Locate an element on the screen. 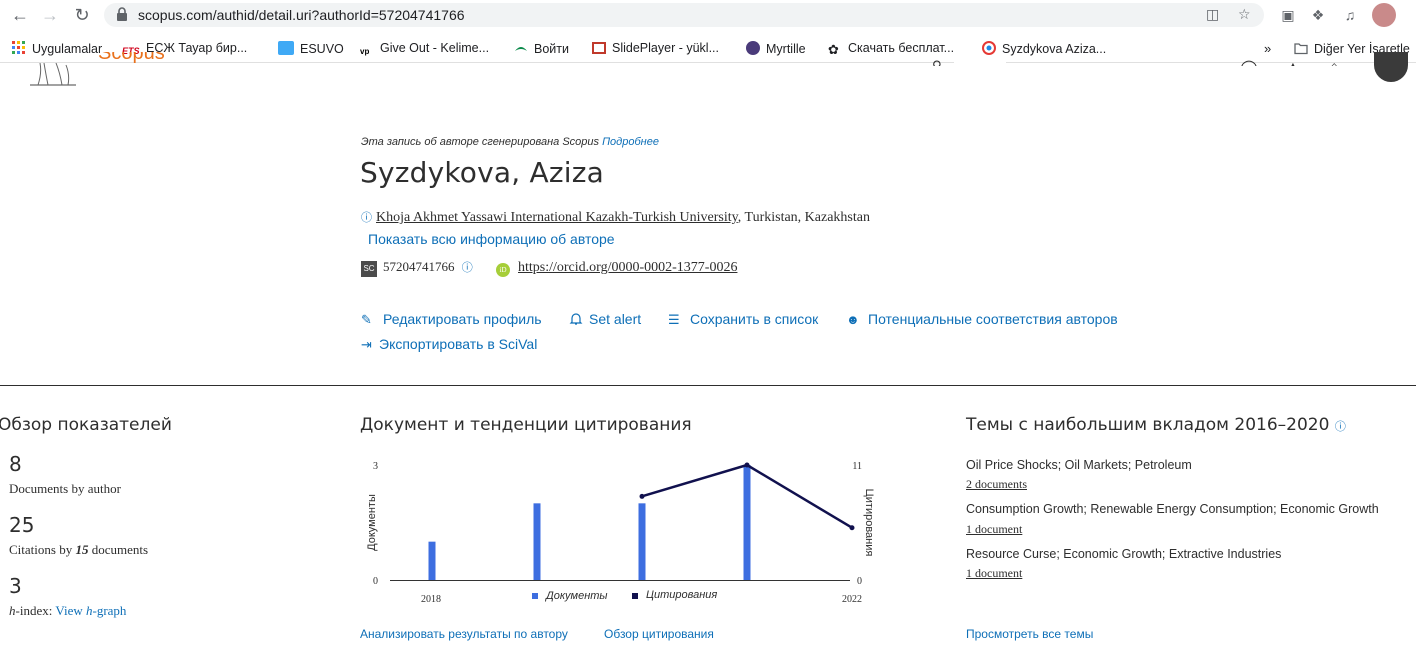  topic-docs-link: 2 documents is located at coordinates (996, 484).